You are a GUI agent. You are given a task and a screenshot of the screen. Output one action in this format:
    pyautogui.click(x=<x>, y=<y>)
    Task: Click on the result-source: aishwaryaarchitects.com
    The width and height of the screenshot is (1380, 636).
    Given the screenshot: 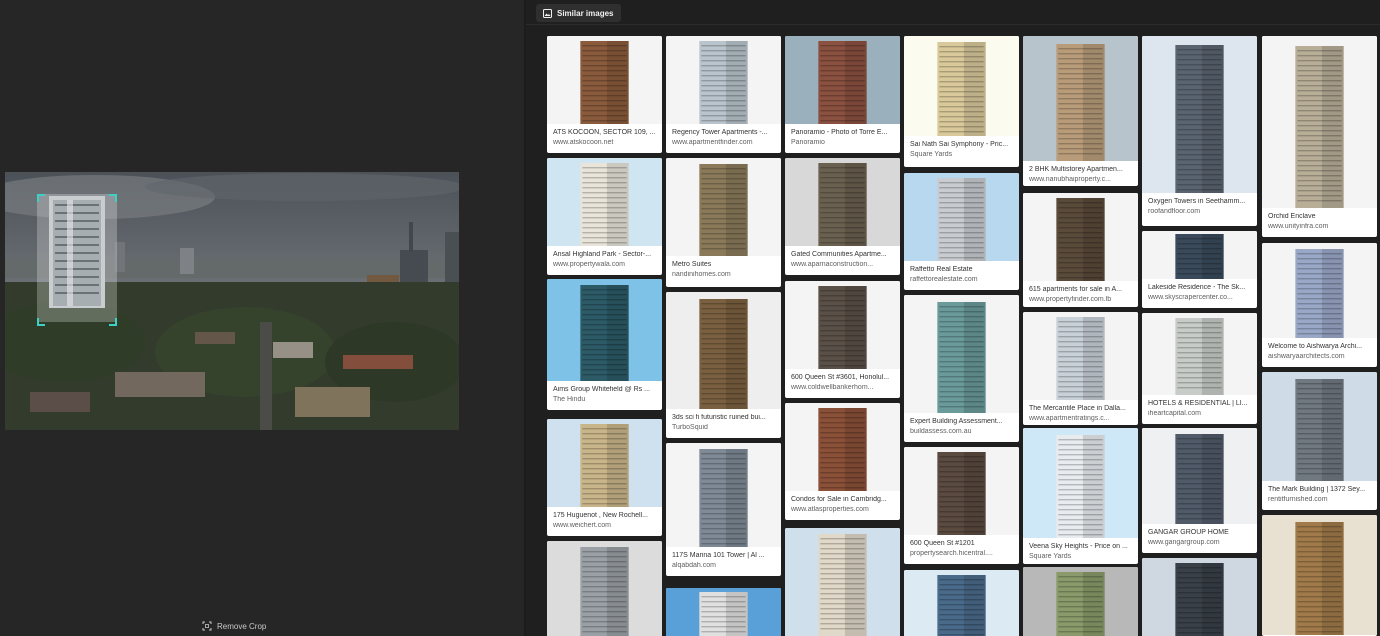 What is the action you would take?
    pyautogui.click(x=1320, y=356)
    